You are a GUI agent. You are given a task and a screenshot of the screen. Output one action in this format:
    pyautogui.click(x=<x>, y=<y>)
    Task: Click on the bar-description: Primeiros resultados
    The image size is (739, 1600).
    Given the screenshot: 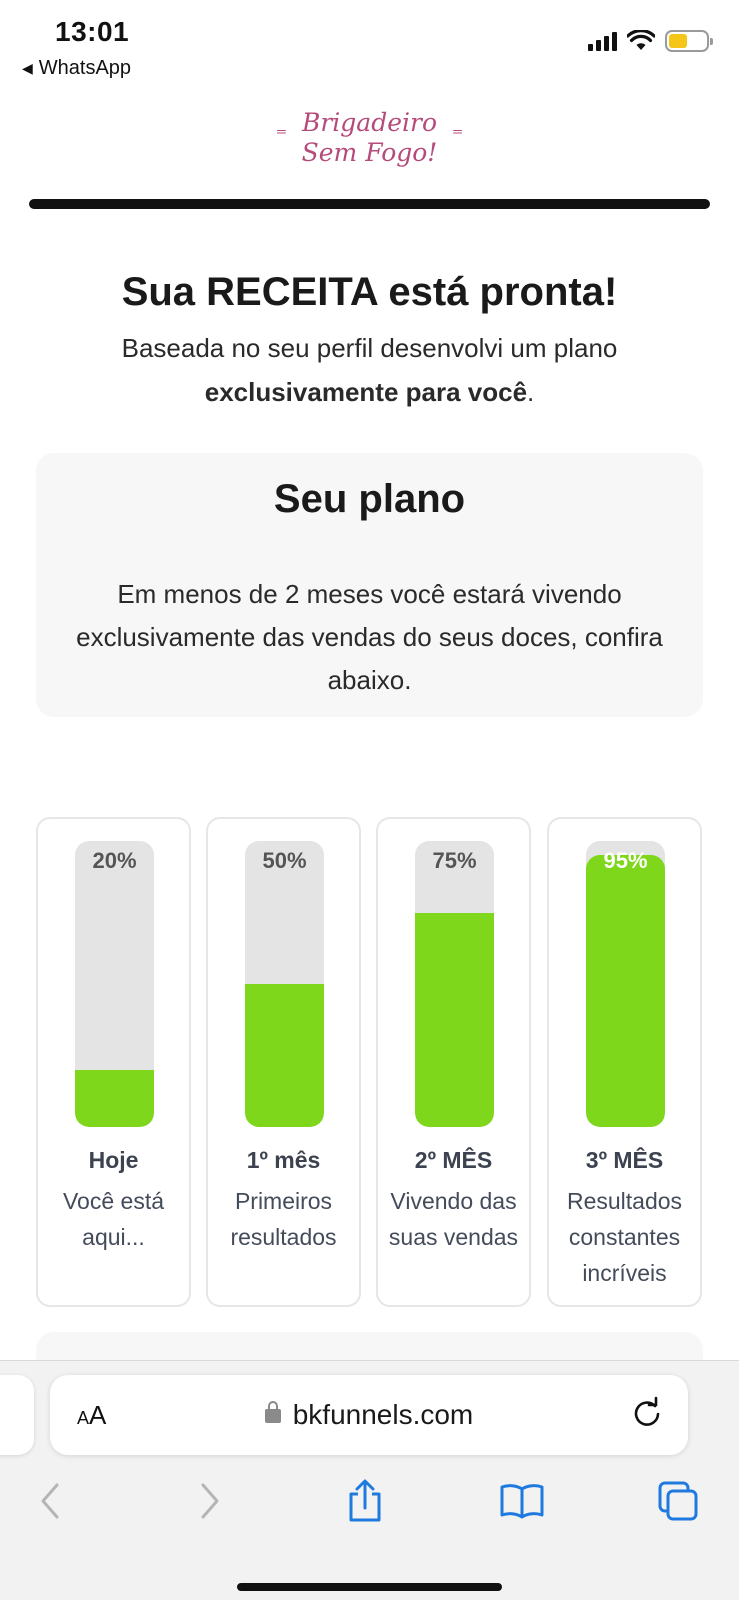 What is the action you would take?
    pyautogui.click(x=283, y=1219)
    